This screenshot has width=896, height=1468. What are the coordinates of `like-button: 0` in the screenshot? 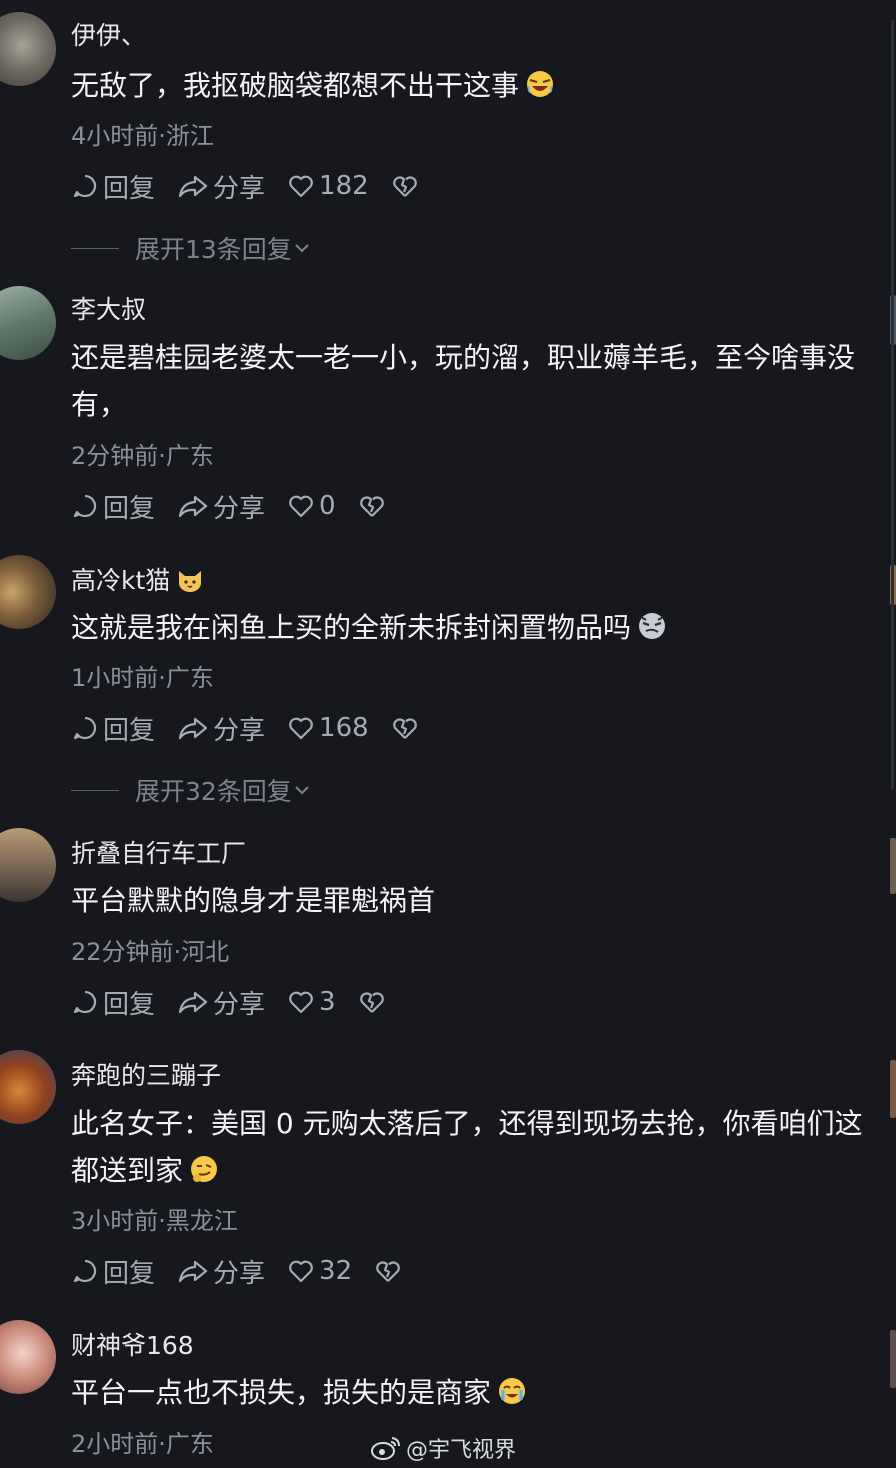 It's located at (311, 506).